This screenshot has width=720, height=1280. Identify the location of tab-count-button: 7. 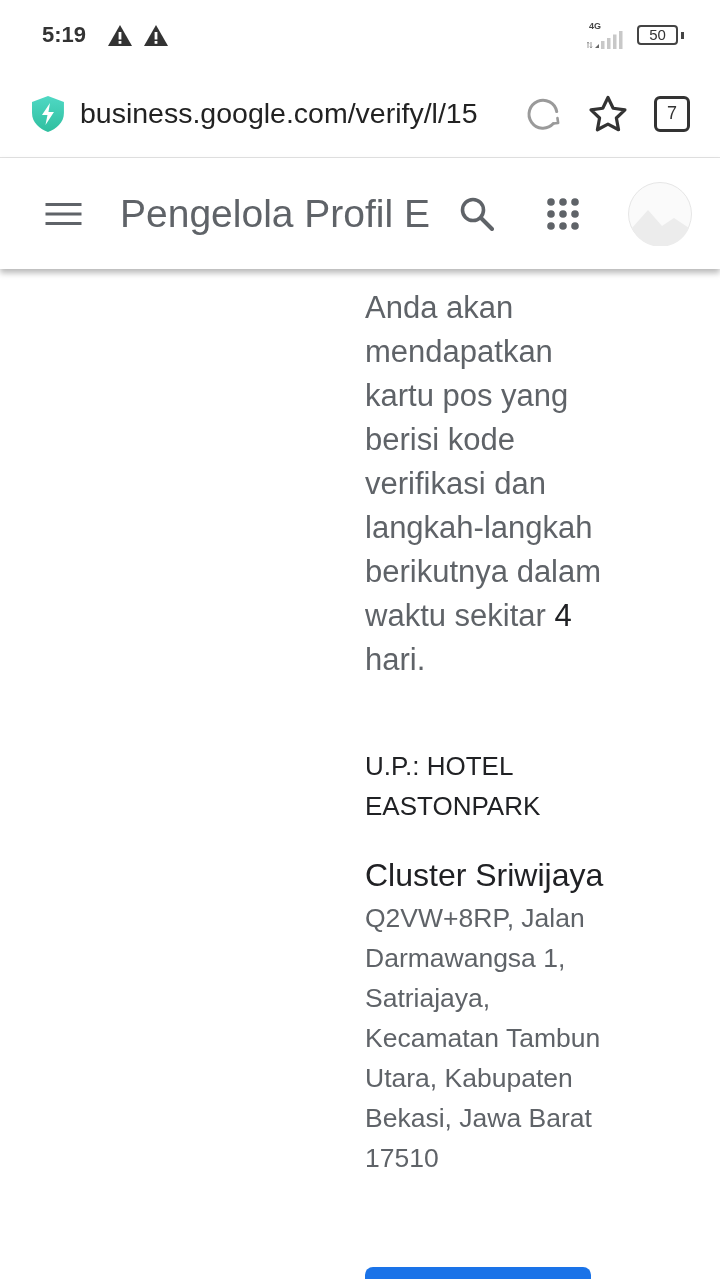
(672, 113).